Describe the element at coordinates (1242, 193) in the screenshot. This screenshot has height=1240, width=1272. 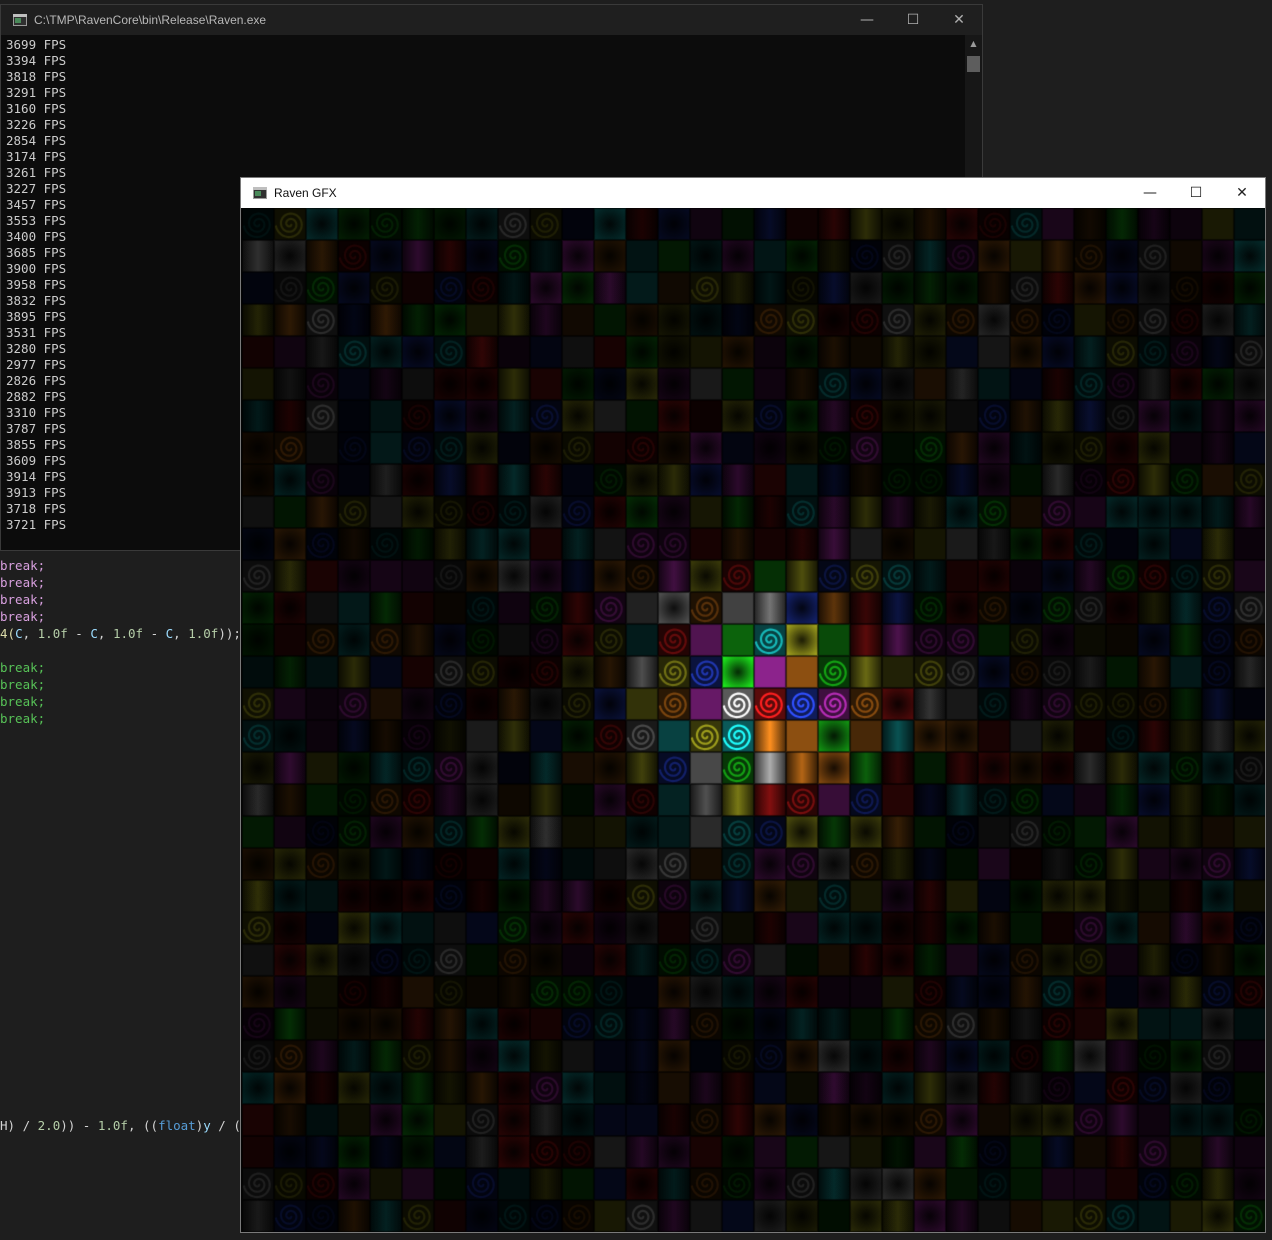
I see `gfx-close-button: ✕` at that location.